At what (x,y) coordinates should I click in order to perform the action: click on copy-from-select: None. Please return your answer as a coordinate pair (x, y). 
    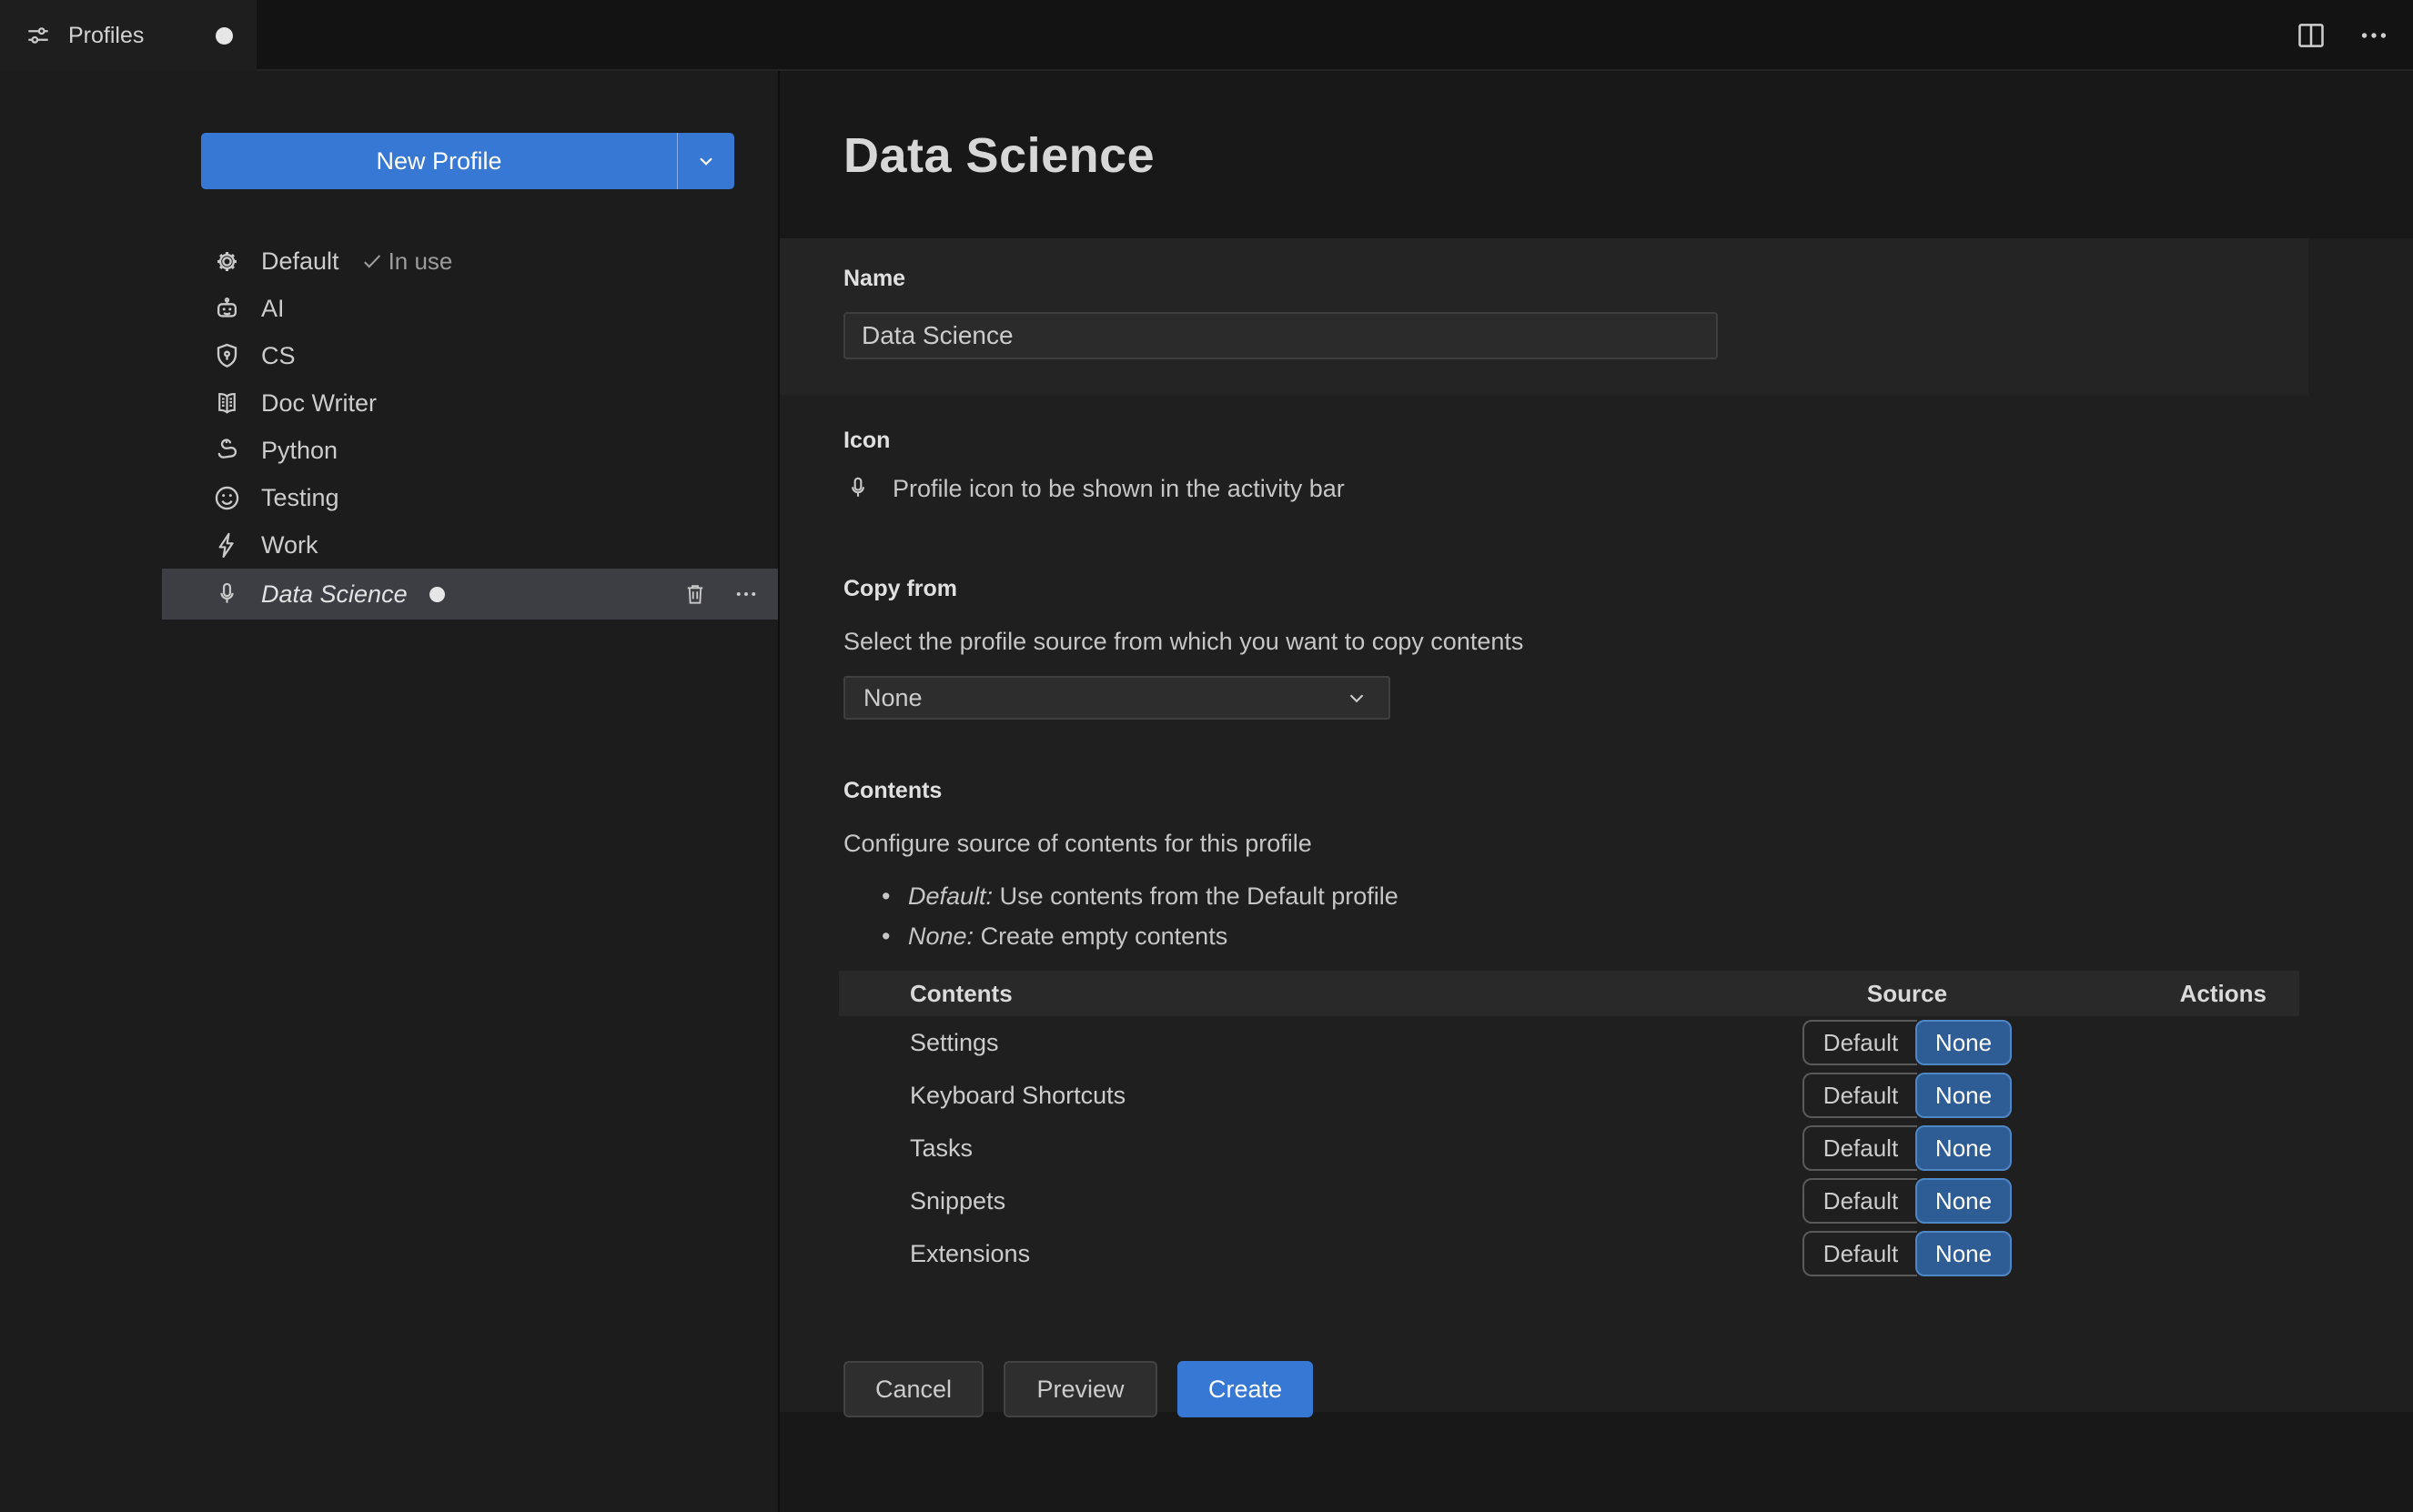
    Looking at the image, I should click on (1117, 698).